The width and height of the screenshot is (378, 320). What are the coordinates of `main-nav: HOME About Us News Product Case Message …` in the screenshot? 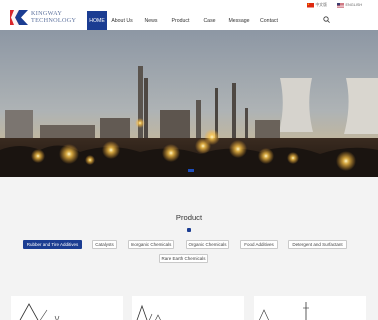 It's located at (185, 20).